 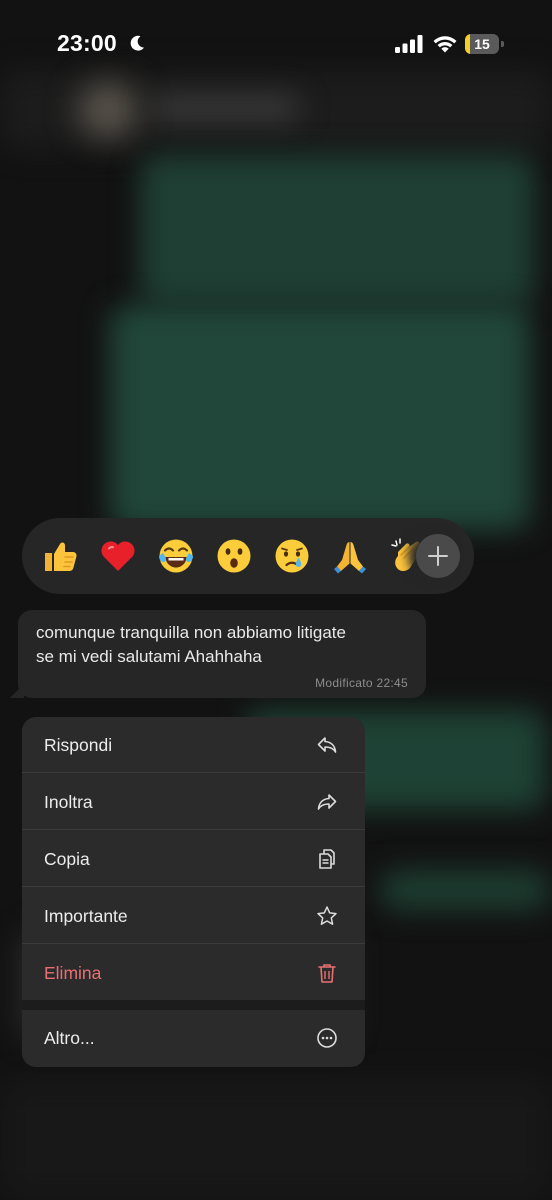 What do you see at coordinates (327, 1038) in the screenshot?
I see `more-icon` at bounding box center [327, 1038].